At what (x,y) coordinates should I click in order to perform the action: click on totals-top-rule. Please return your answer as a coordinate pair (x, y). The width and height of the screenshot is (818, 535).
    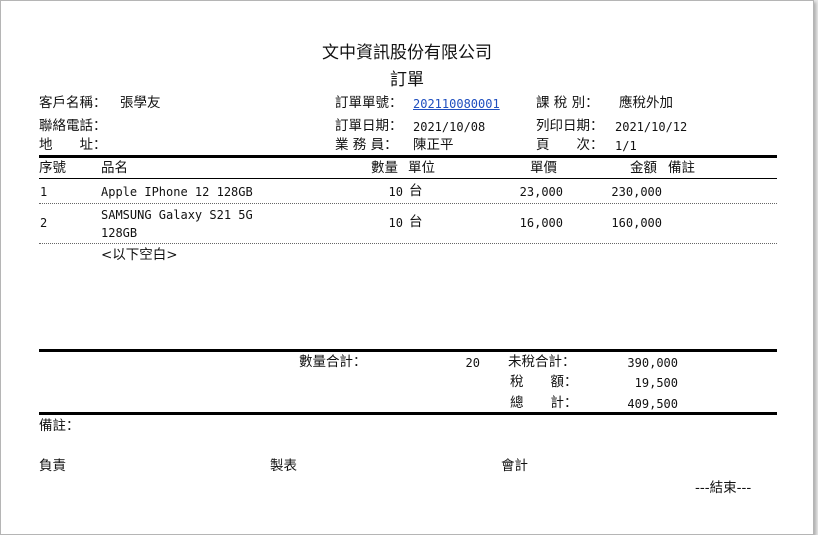
    Looking at the image, I should click on (408, 350).